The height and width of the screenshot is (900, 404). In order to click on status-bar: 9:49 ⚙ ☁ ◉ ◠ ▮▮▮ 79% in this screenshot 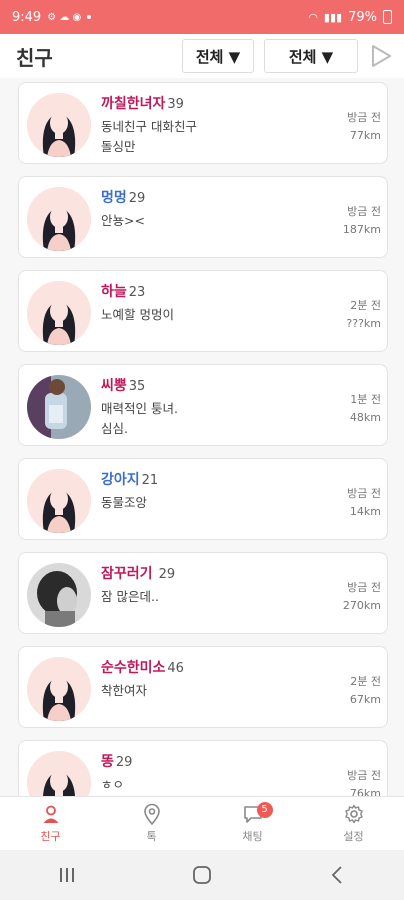, I will do `click(202, 17)`.